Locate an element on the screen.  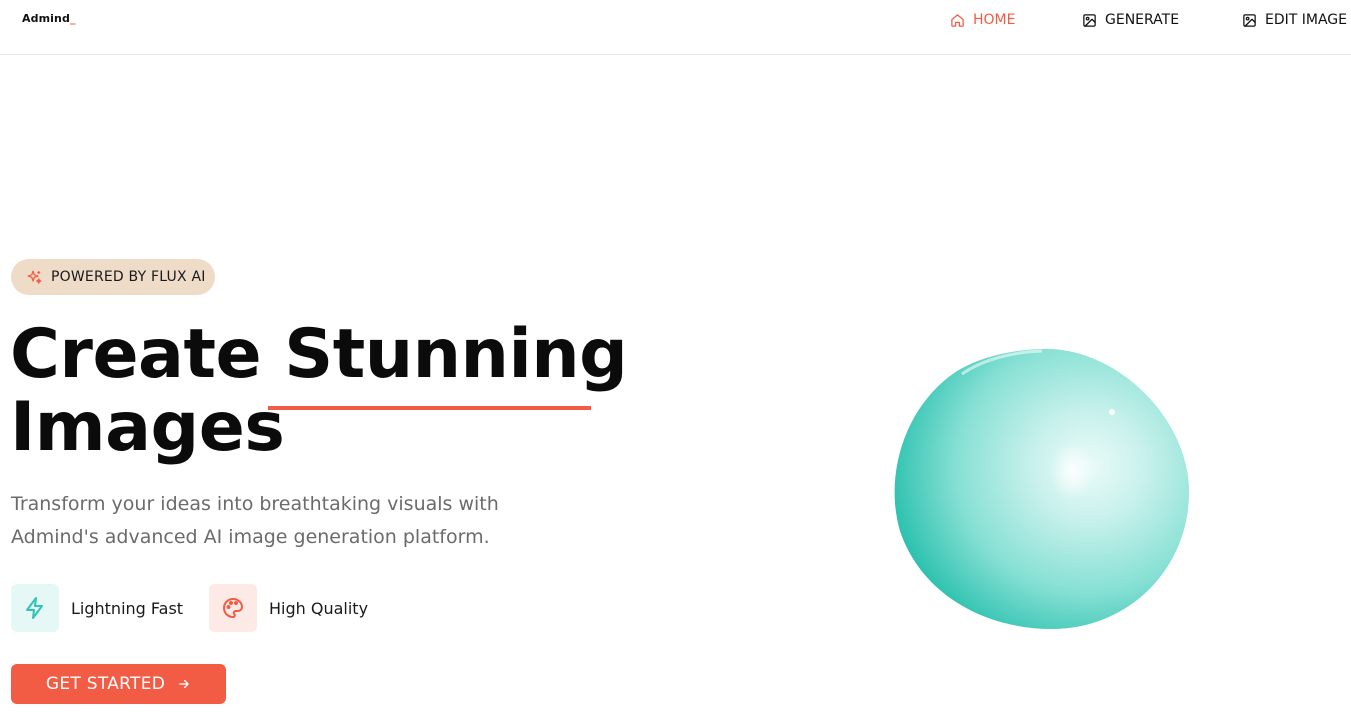
nav-home: HOME is located at coordinates (982, 20).